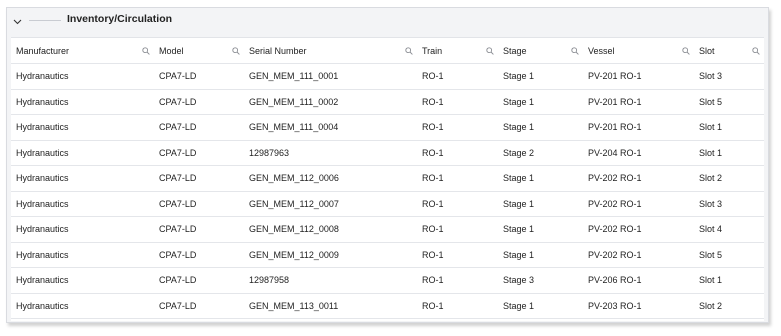  I want to click on column-header-model: Model, so click(199, 50).